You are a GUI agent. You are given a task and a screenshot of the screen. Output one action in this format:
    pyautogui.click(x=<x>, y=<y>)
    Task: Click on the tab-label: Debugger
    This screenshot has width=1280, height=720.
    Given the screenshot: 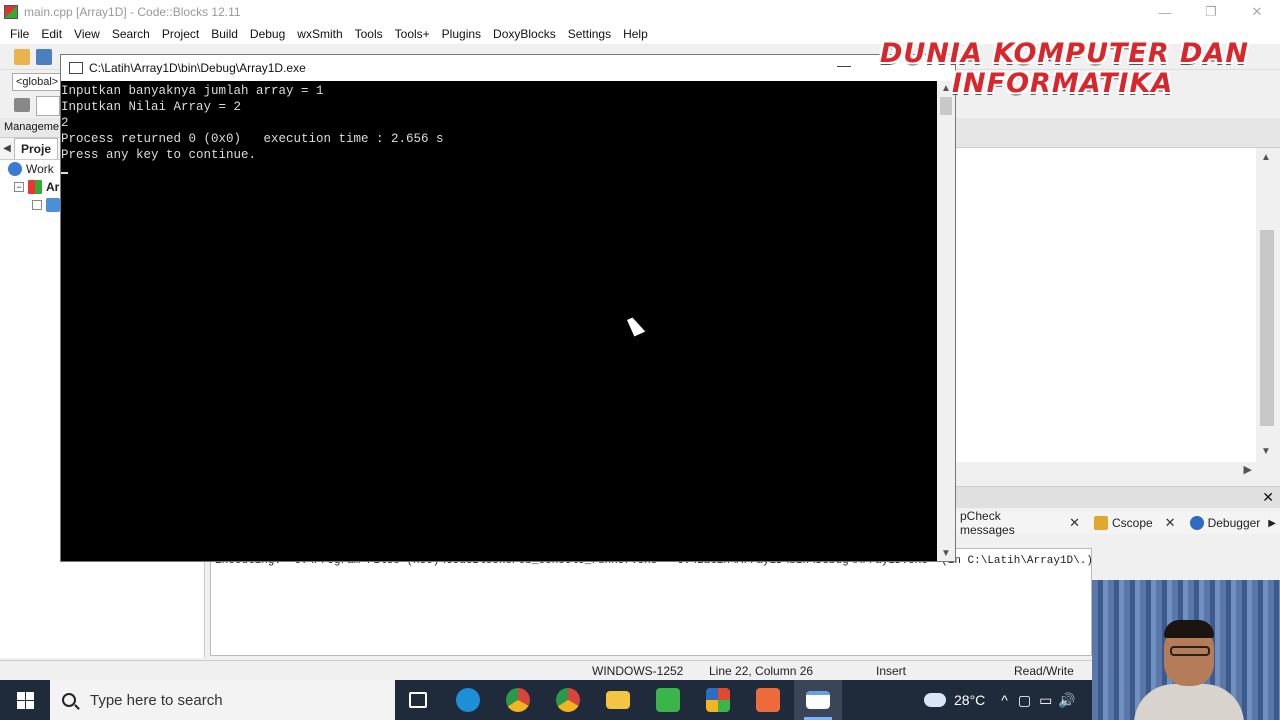 What is the action you would take?
    pyautogui.click(x=1234, y=523)
    